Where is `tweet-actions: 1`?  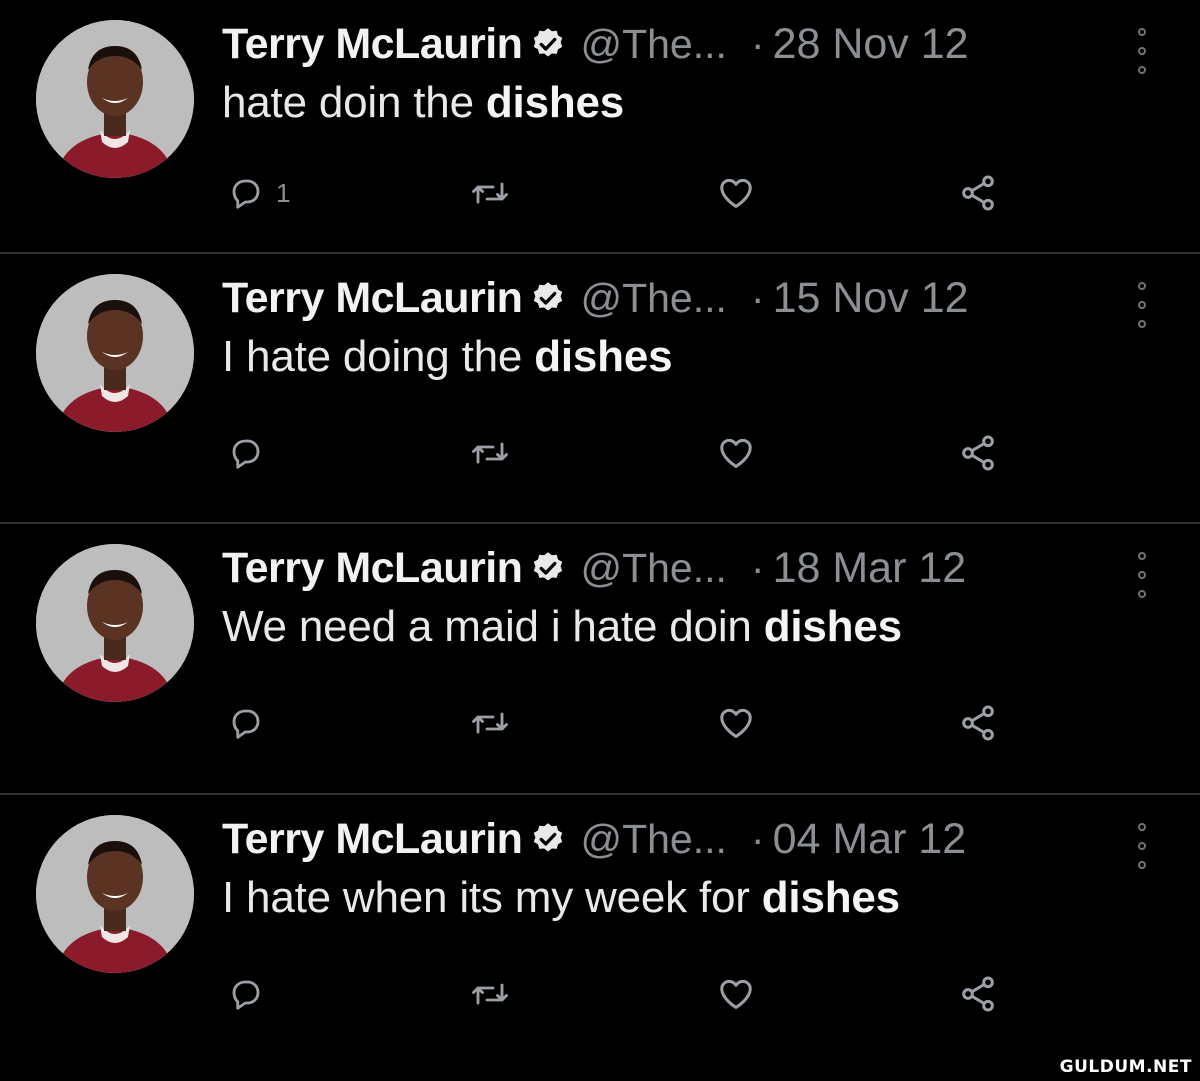
tweet-actions: 1 is located at coordinates (600, 193).